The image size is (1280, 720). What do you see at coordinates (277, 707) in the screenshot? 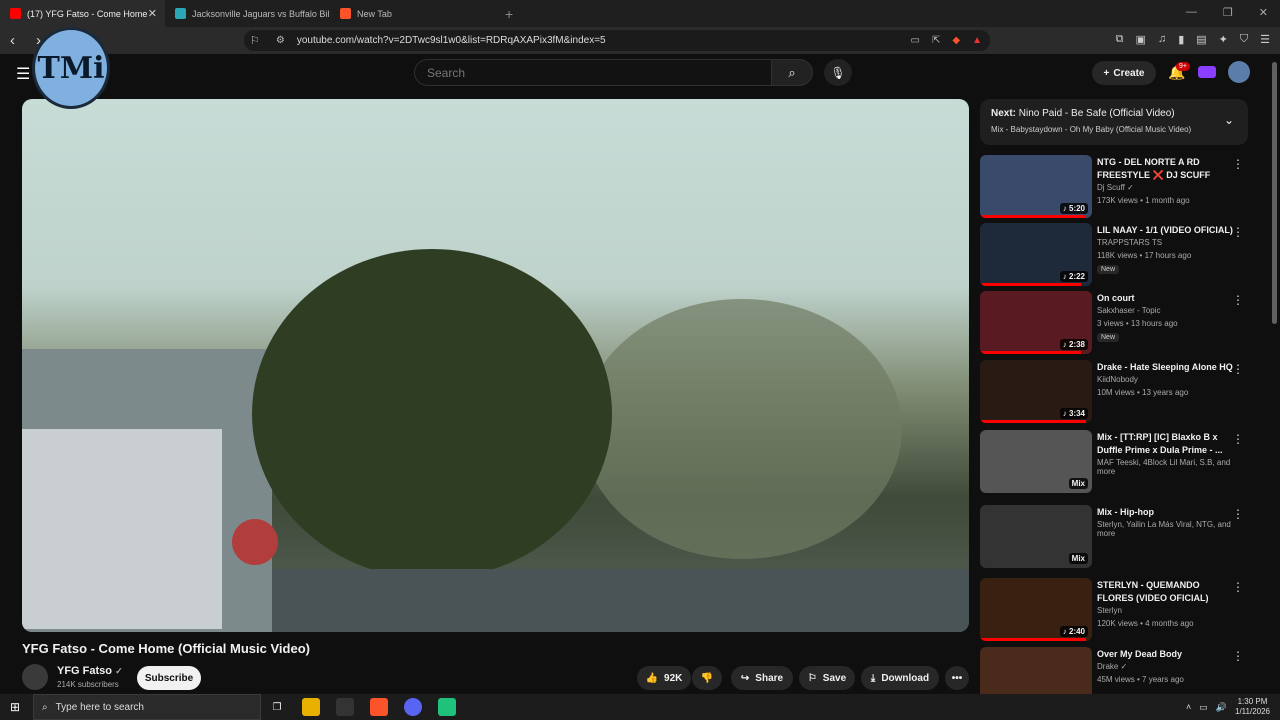
I see `task-view-icon: ❐` at bounding box center [277, 707].